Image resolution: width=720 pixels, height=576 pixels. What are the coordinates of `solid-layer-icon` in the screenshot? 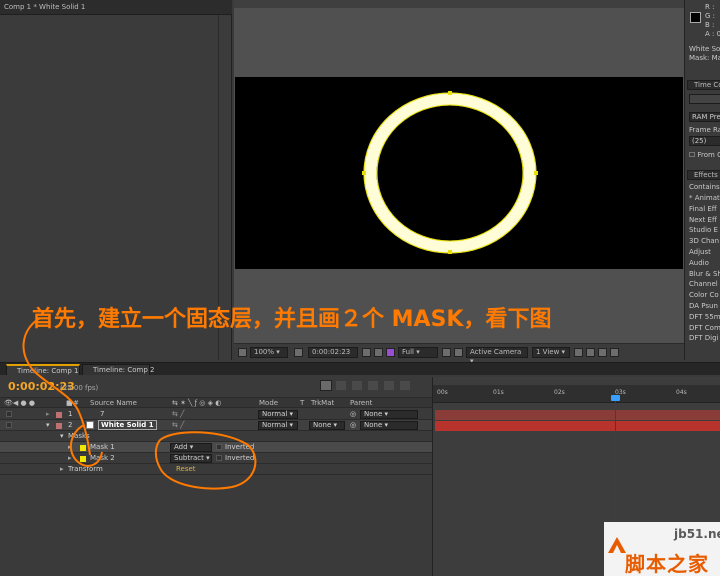 It's located at (90, 425).